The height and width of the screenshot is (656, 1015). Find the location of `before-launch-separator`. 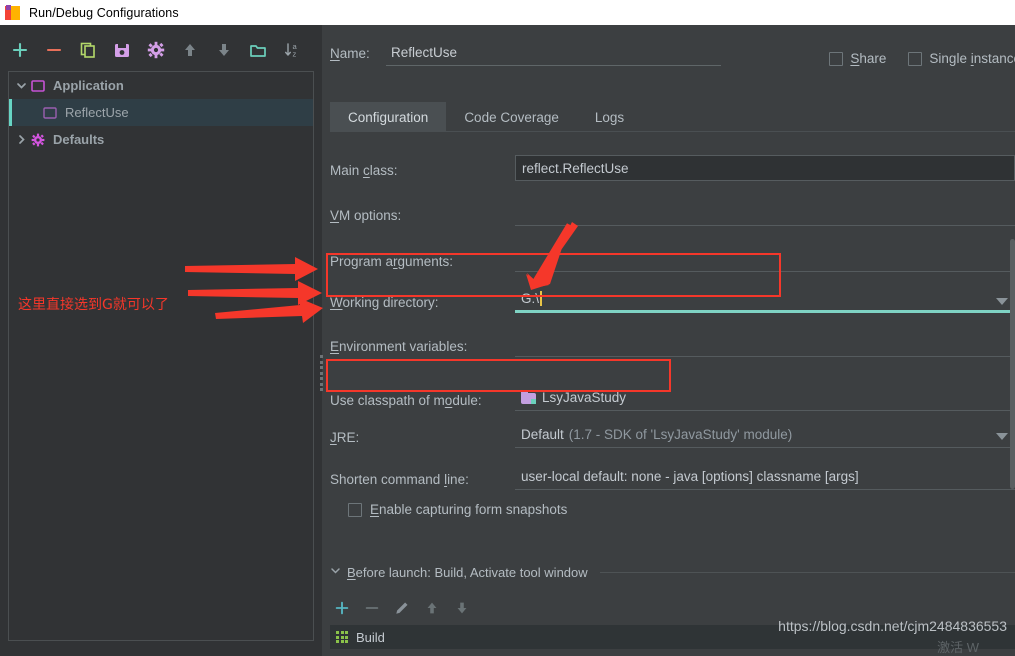

before-launch-separator is located at coordinates (807, 572).